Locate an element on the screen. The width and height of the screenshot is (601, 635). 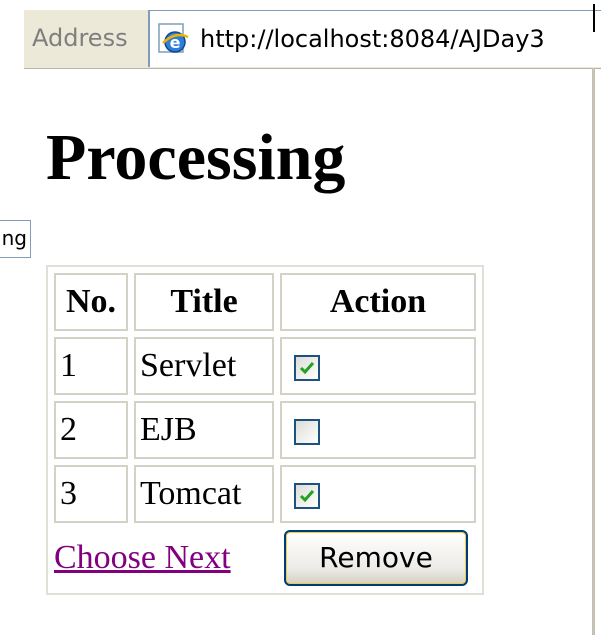
table-row: 3 Tomcat is located at coordinates (265, 494).